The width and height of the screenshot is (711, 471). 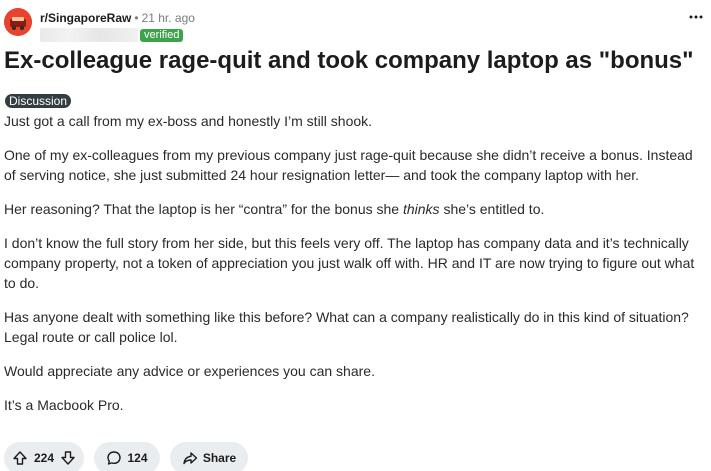 I want to click on header-text: r/SingaporeRaw • 21 hr. ago verified, so click(x=117, y=25).